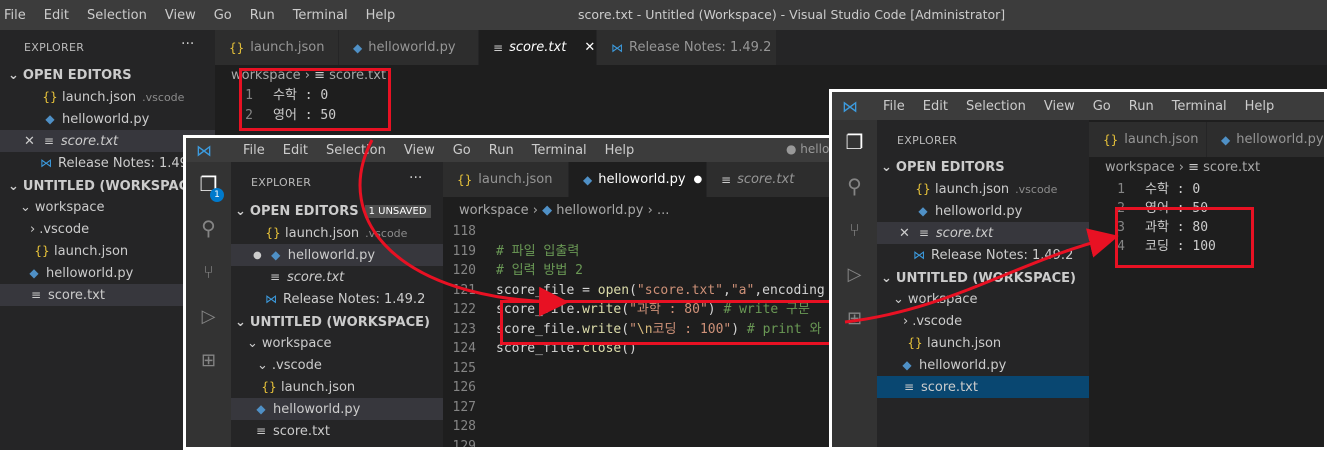  I want to click on arrow-to-write-lines, so click(463, 228).